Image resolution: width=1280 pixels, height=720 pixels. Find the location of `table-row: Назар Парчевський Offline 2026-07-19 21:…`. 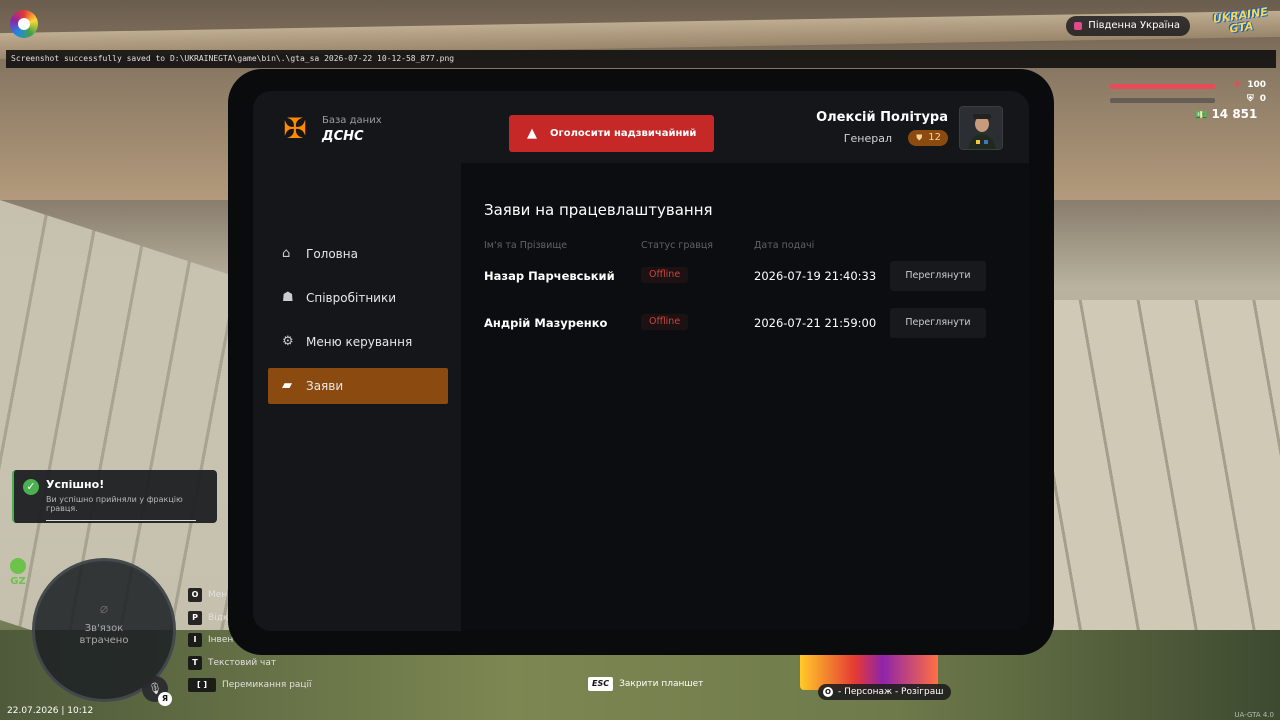

table-row: Назар Парчевський Offline 2026-07-19 21:… is located at coordinates (745, 276).